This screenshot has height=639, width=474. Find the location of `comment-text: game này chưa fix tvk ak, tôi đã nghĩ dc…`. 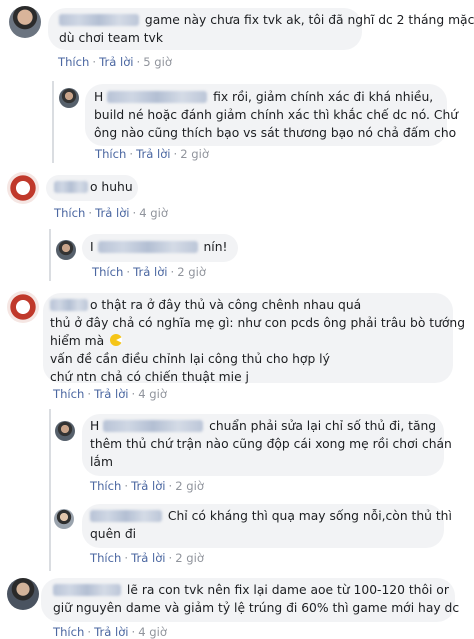

comment-text: game này chưa fix tvk ak, tôi đã nghĩ dc… is located at coordinates (309, 20).